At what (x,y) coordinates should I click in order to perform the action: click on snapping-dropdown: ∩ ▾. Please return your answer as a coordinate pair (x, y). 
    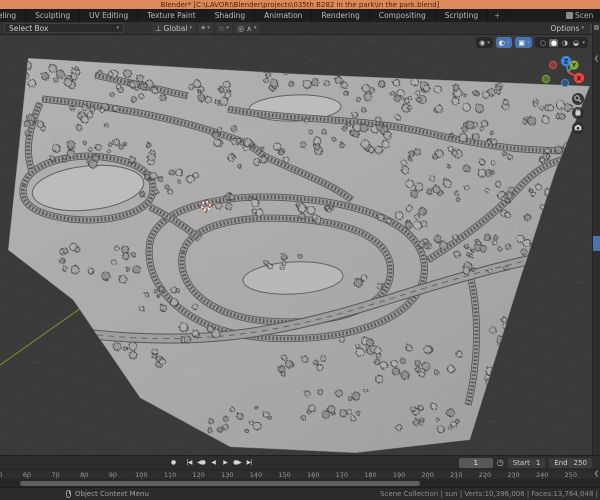
    Looking at the image, I should click on (223, 28).